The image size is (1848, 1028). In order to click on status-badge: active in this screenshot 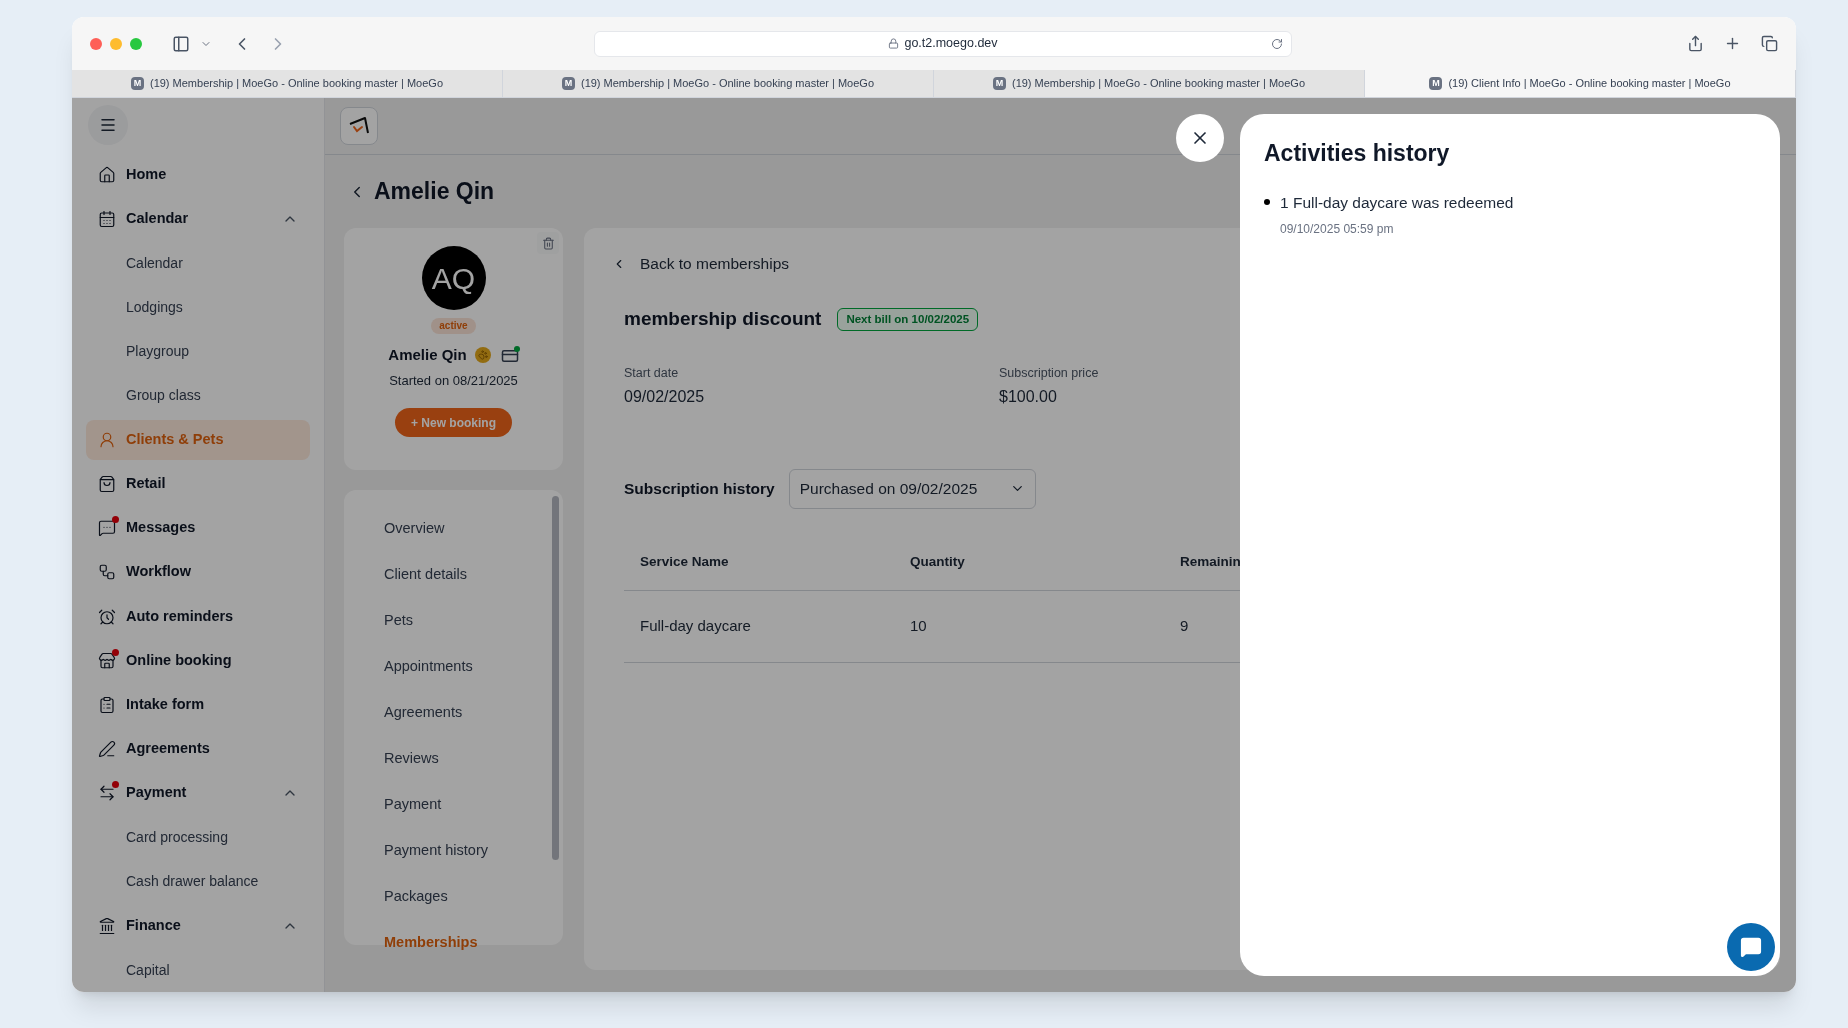, I will do `click(453, 326)`.